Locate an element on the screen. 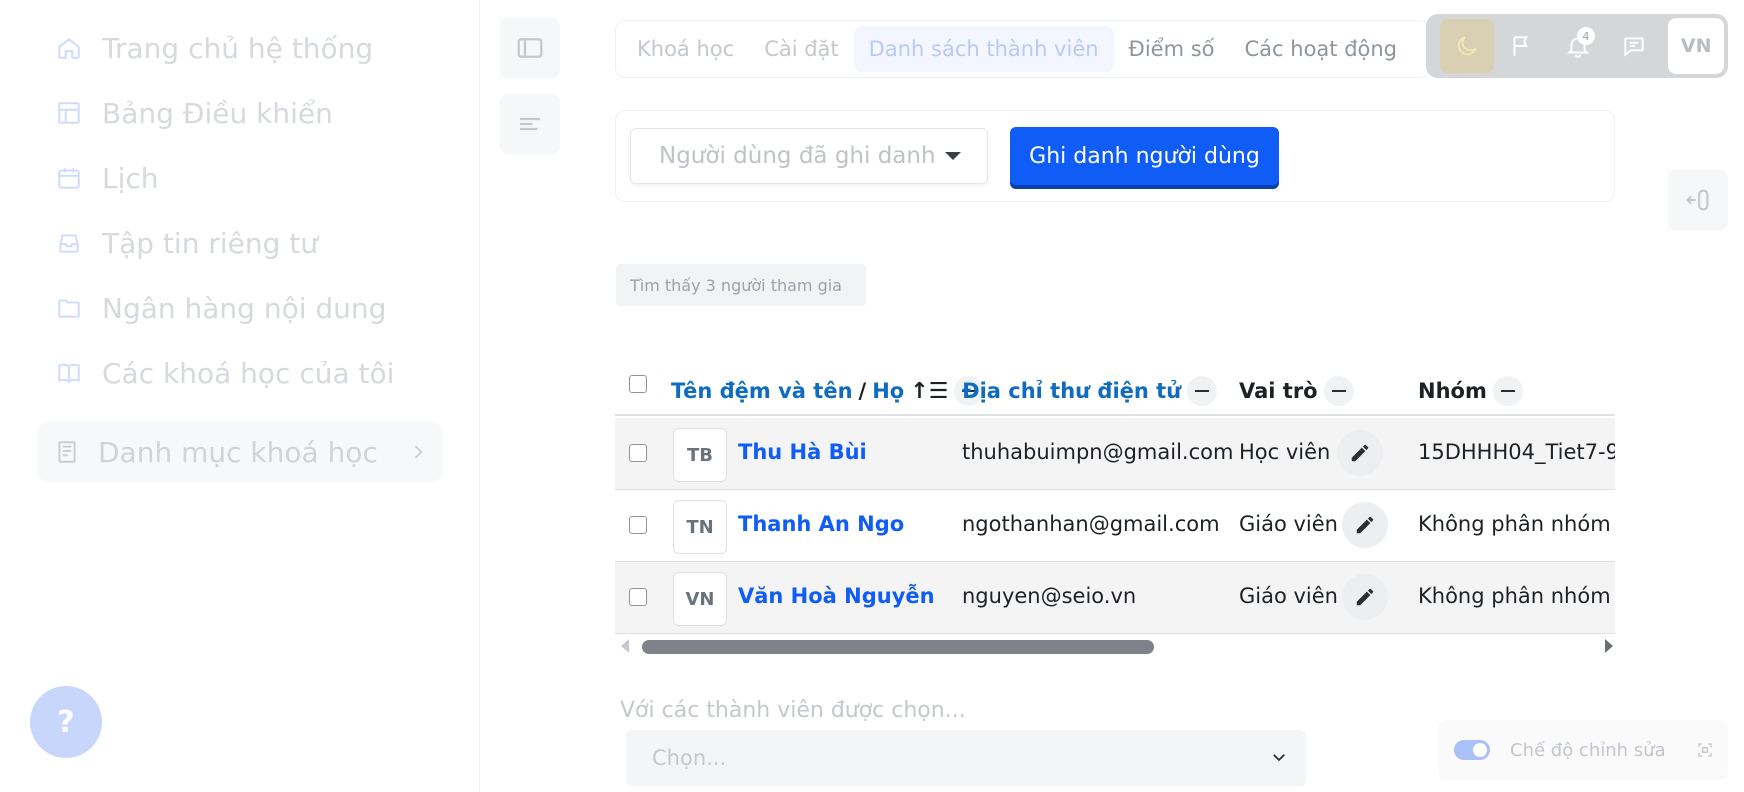 This screenshot has width=1744, height=792. inbox-icon is located at coordinates (69, 243).